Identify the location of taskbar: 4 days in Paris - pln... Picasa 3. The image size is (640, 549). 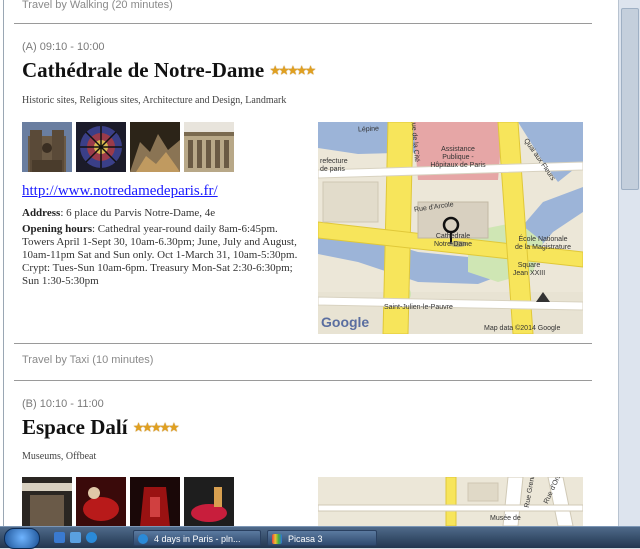
(320, 537).